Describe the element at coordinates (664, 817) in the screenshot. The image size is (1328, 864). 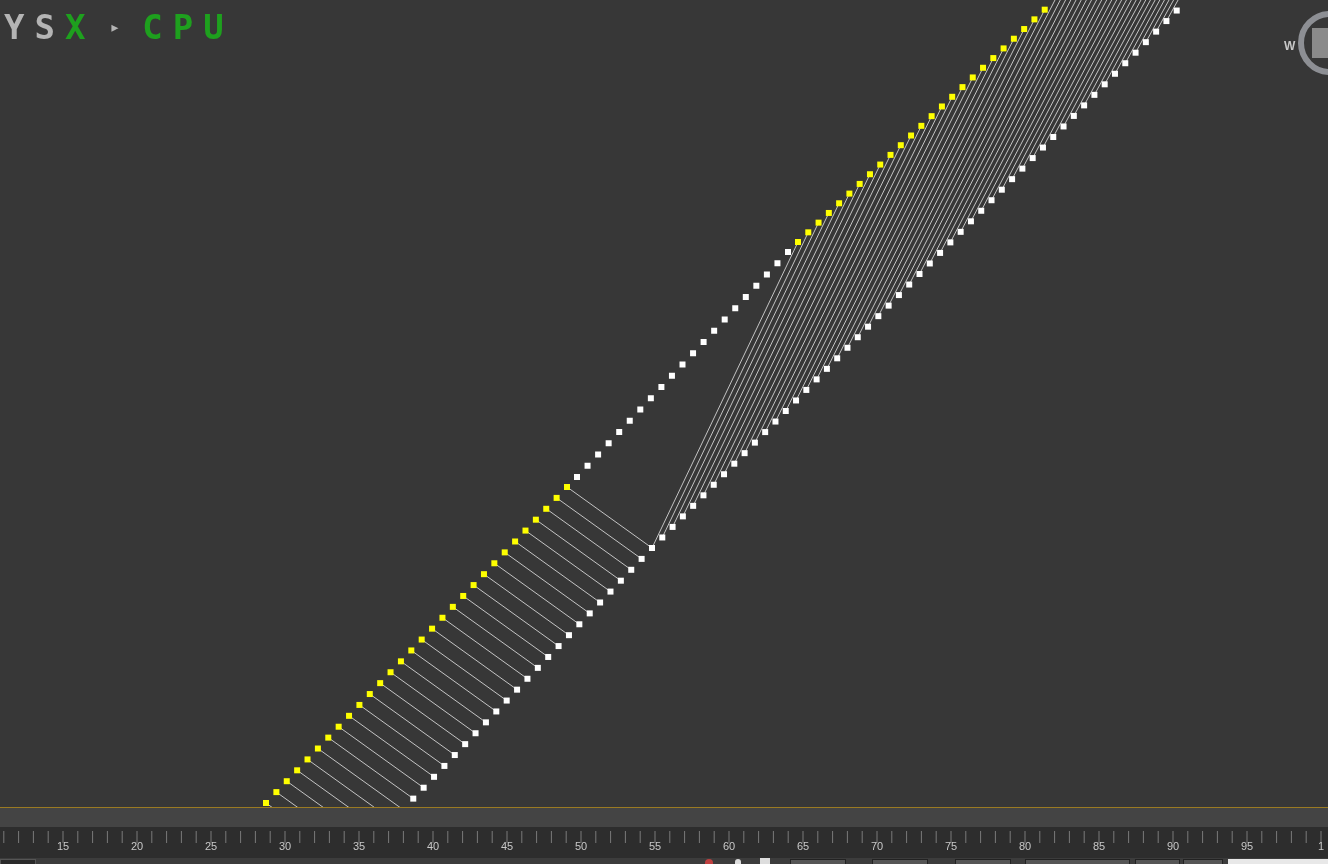
I see `time-slider-track` at that location.